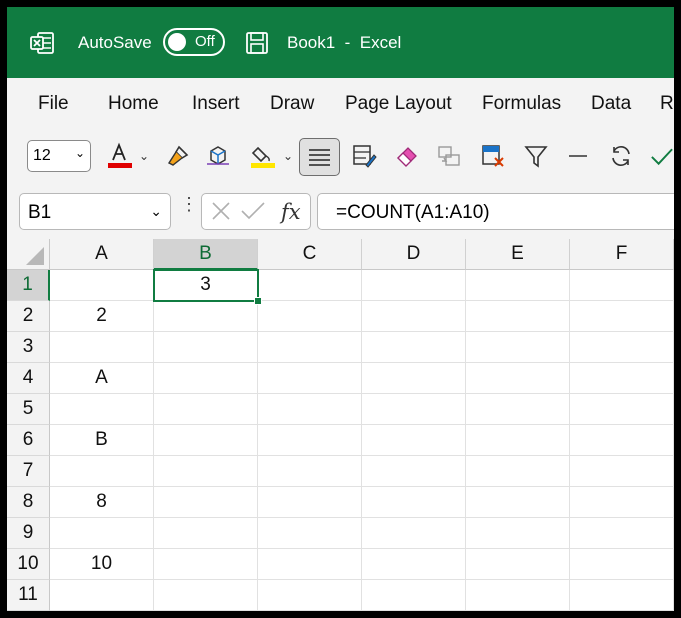 This screenshot has width=681, height=618. I want to click on fill-handle, so click(258, 301).